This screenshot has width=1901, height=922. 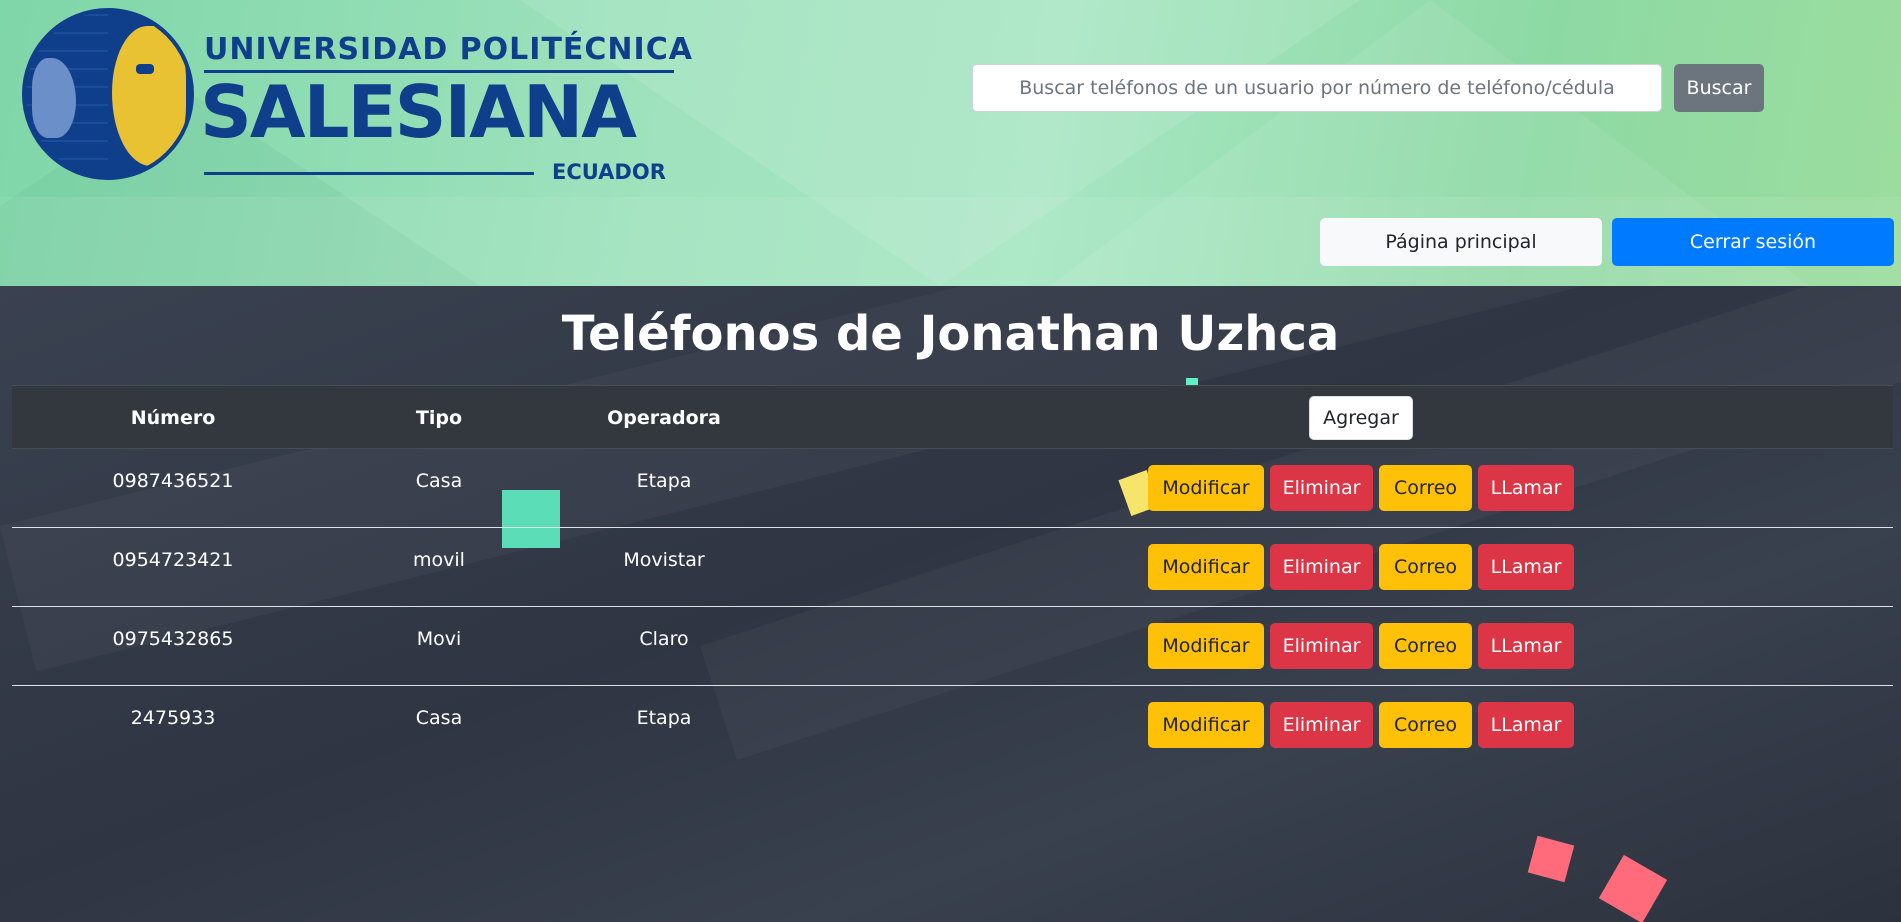 I want to click on cell-operadora: Movistar, so click(x=664, y=560).